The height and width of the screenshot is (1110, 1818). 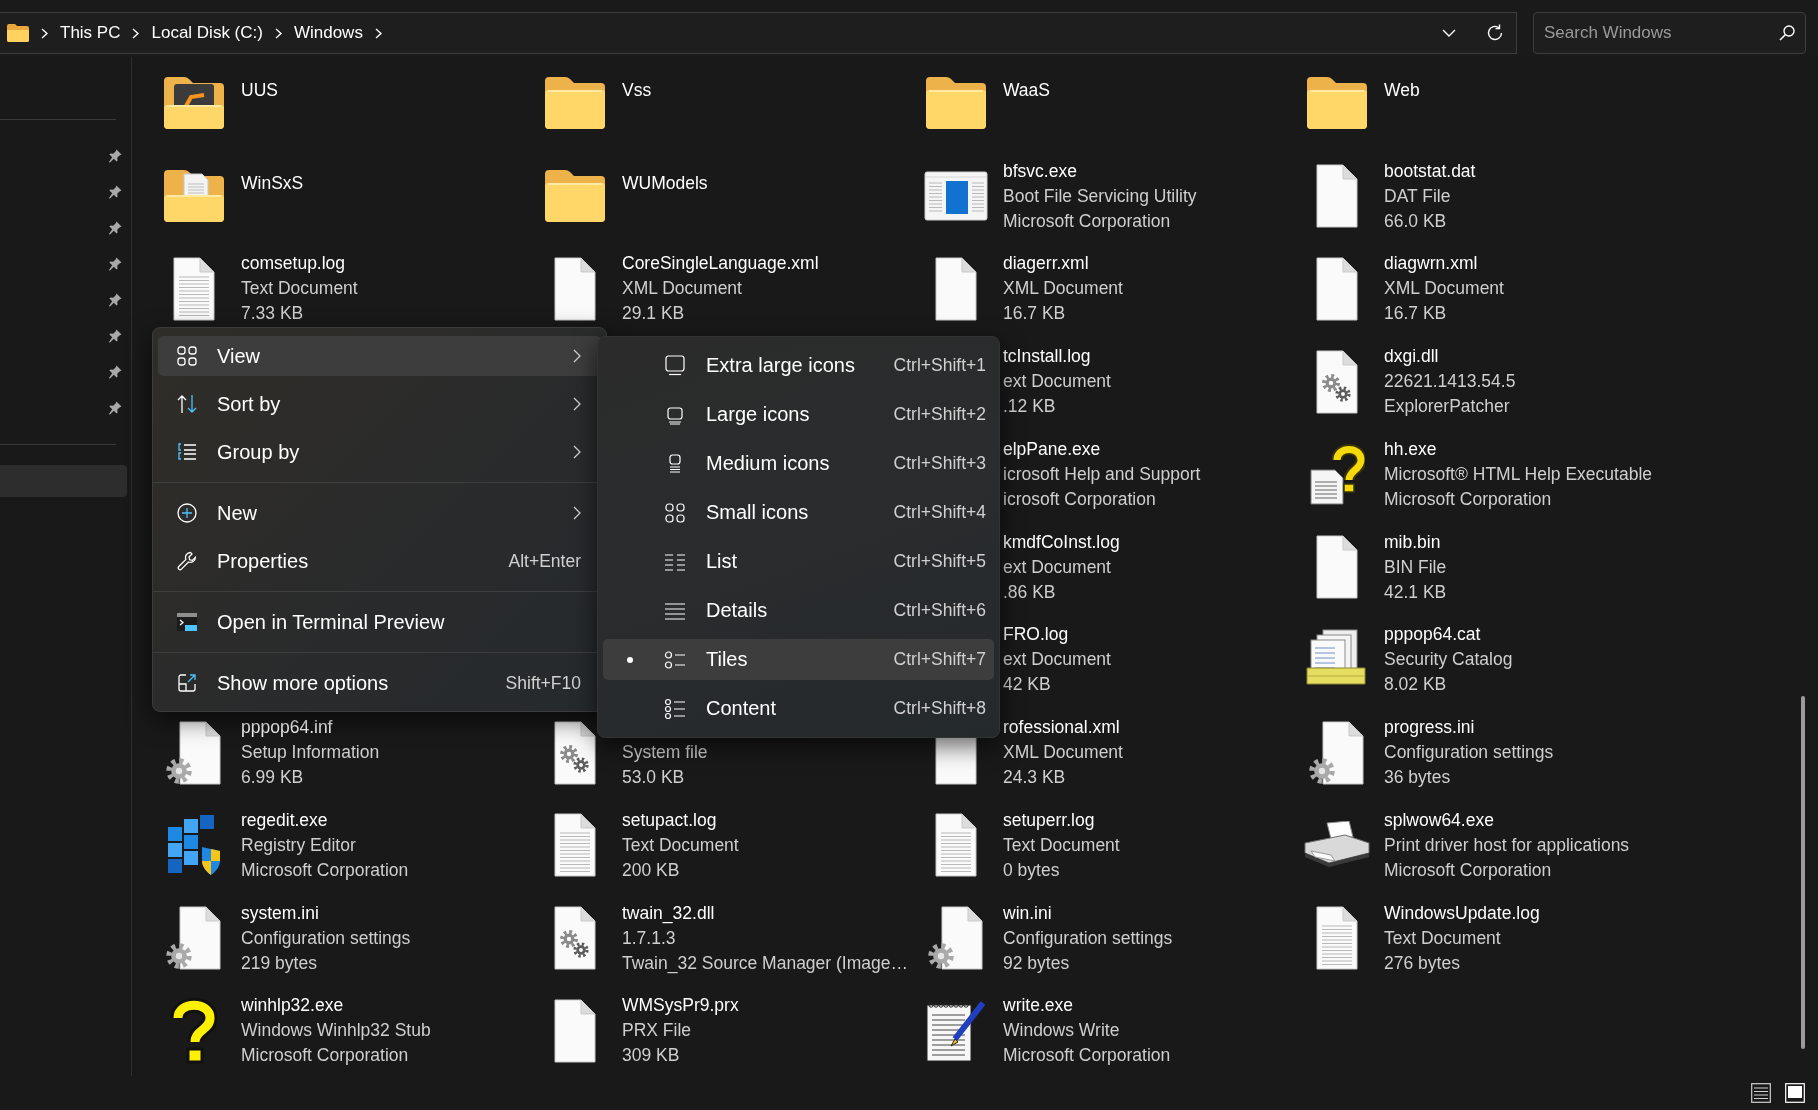 What do you see at coordinates (1057, 357) in the screenshot?
I see `file-name: tcInstall.log` at bounding box center [1057, 357].